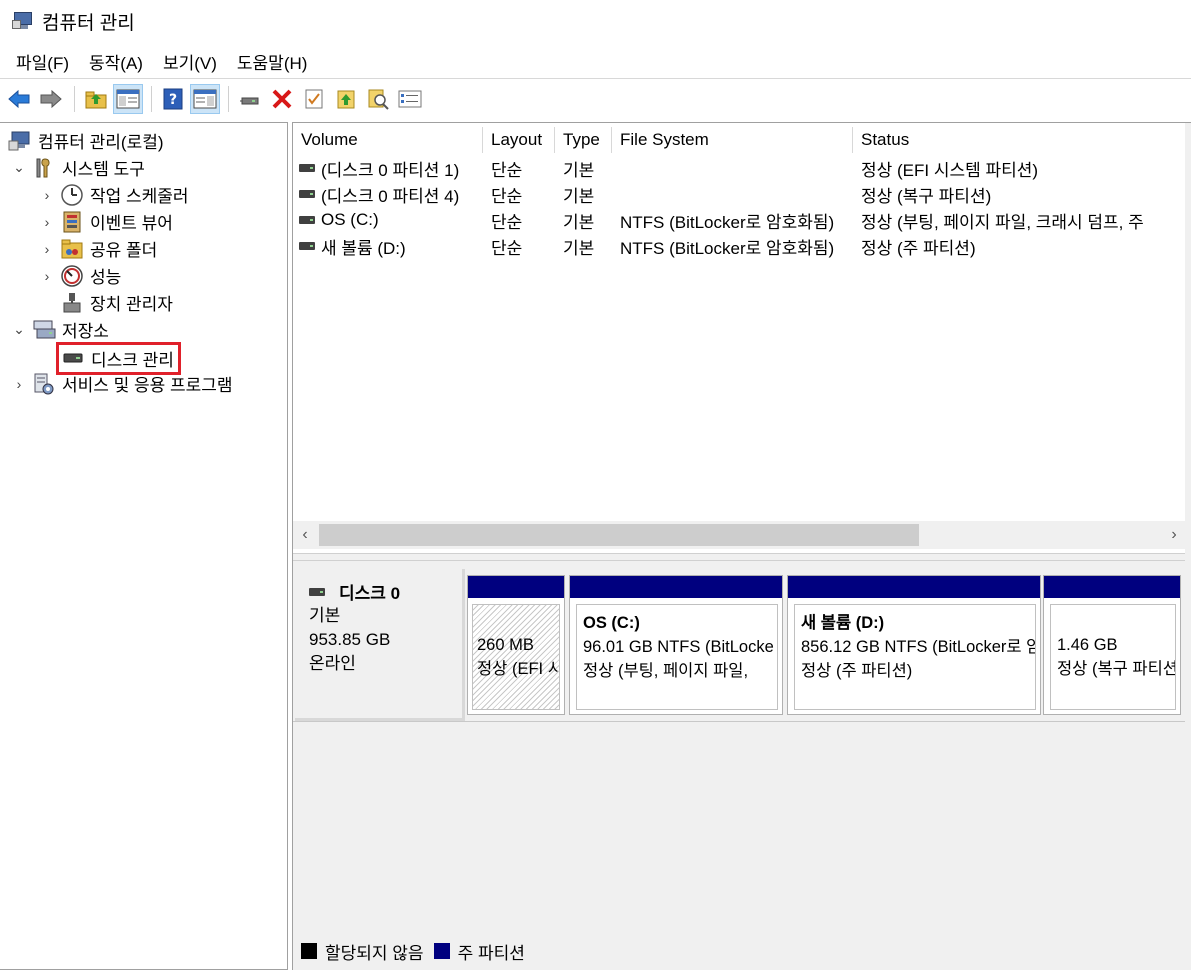 This screenshot has width=1191, height=970. Describe the element at coordinates (44, 168) in the screenshot. I see `tools-icon` at that location.